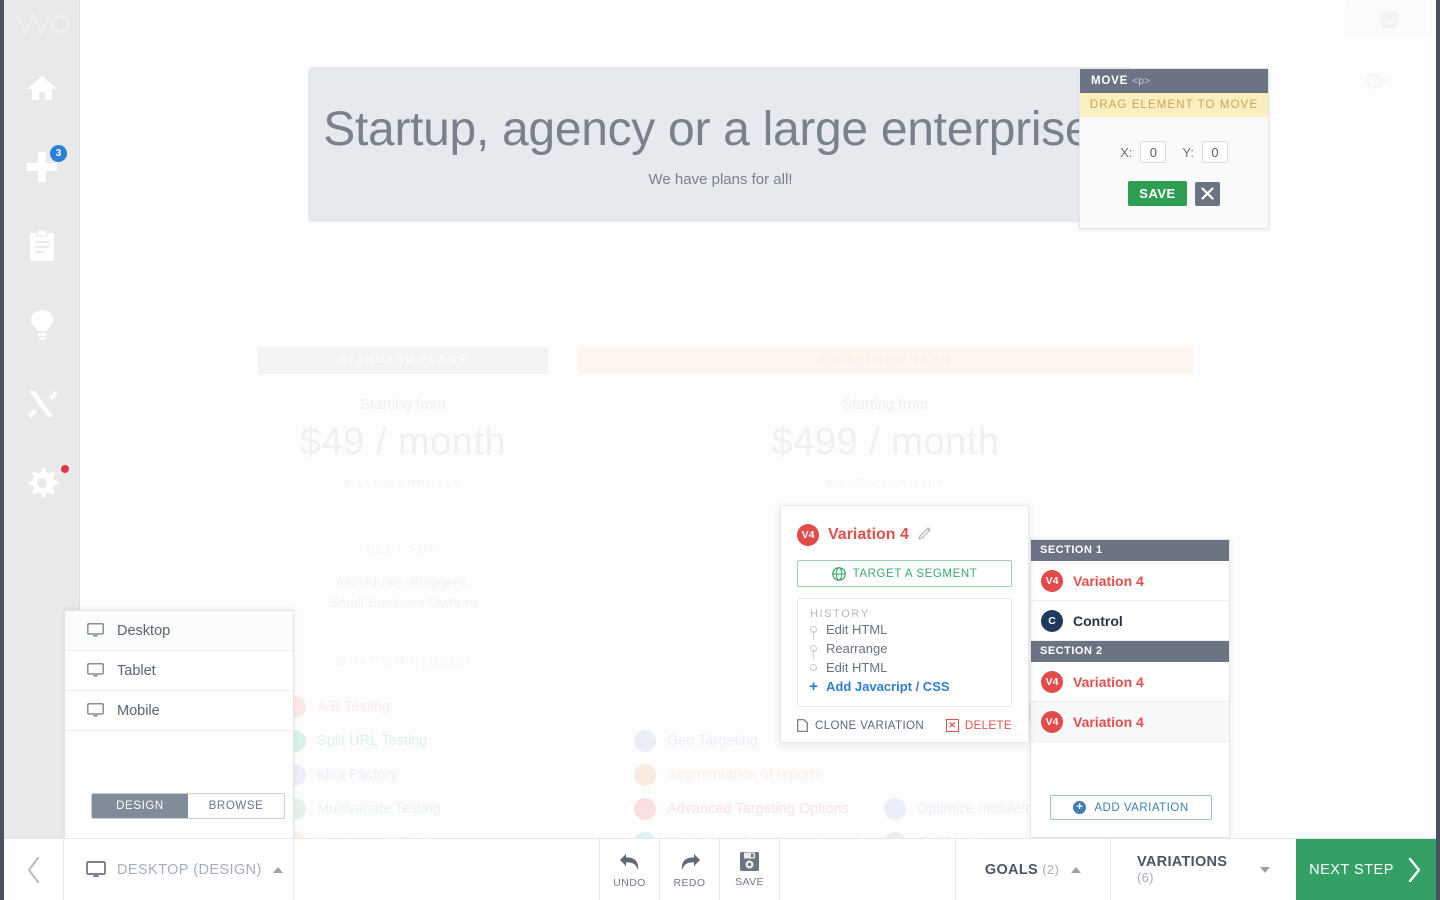 This screenshot has width=1440, height=900. What do you see at coordinates (179, 869) in the screenshot?
I see `device-mode-selector: DESKTOP (DESIGN)` at bounding box center [179, 869].